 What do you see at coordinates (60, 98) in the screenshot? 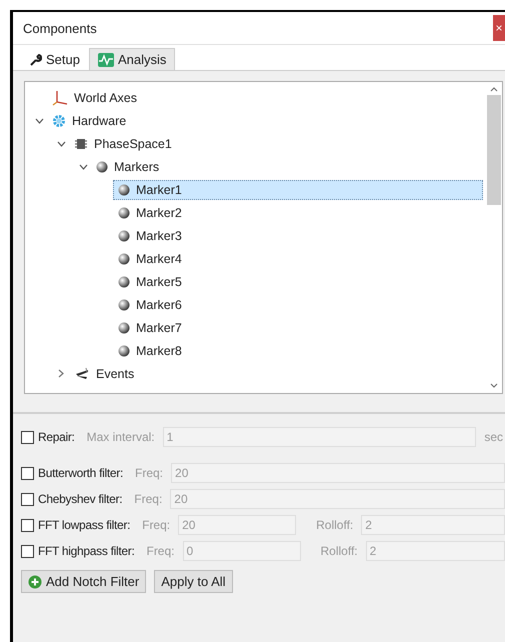
I see `axes-icon` at bounding box center [60, 98].